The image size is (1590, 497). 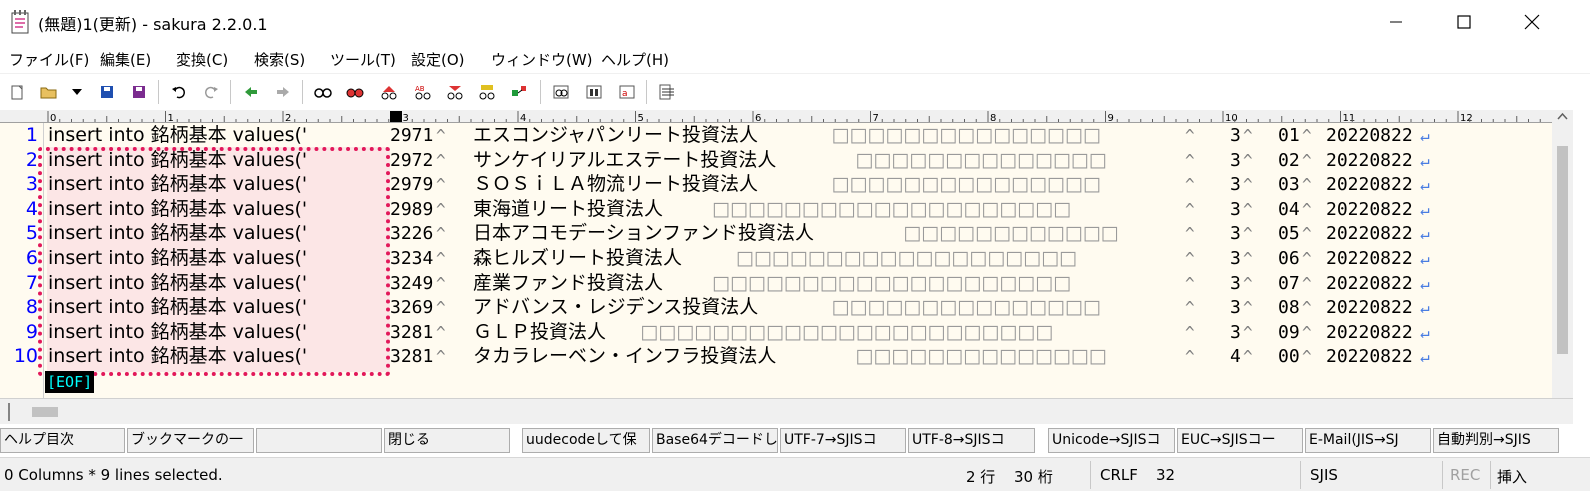 What do you see at coordinates (625, 159) in the screenshot?
I see `stock-name: サンケイリアルエステート投資法人` at bounding box center [625, 159].